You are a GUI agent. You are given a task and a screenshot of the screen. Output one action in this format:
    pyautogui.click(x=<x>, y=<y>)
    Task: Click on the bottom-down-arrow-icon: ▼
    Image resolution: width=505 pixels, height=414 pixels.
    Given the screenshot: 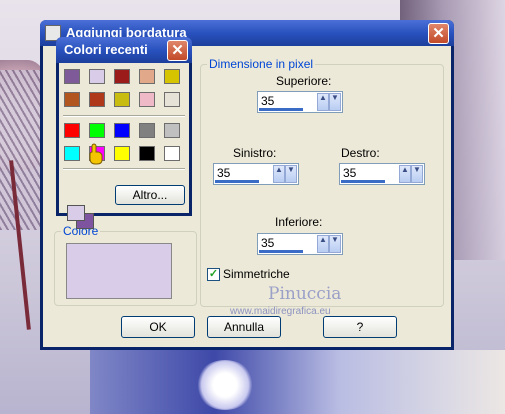 What is the action you would take?
    pyautogui.click(x=335, y=244)
    